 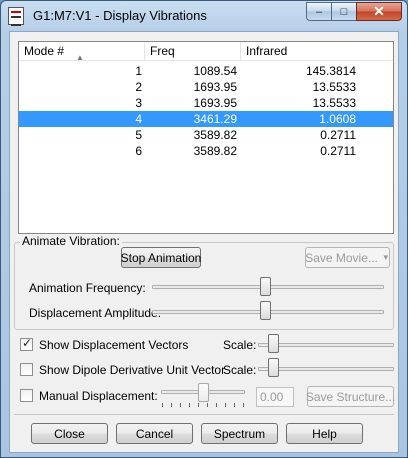 I want to click on stop-animation-button: Stop Animation, so click(x=161, y=257).